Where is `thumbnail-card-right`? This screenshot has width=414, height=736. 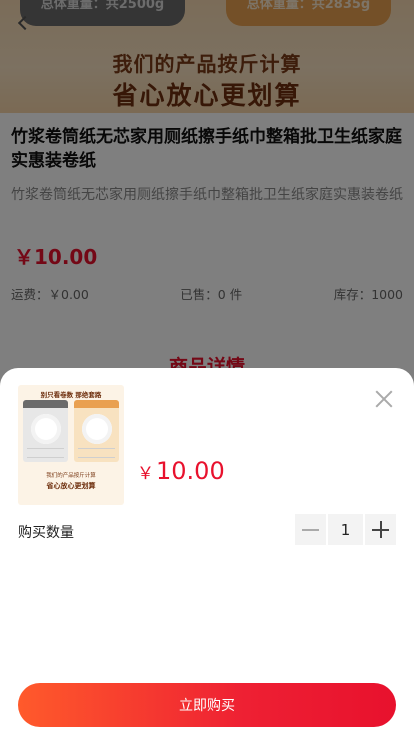
thumbnail-card-right is located at coordinates (96, 431).